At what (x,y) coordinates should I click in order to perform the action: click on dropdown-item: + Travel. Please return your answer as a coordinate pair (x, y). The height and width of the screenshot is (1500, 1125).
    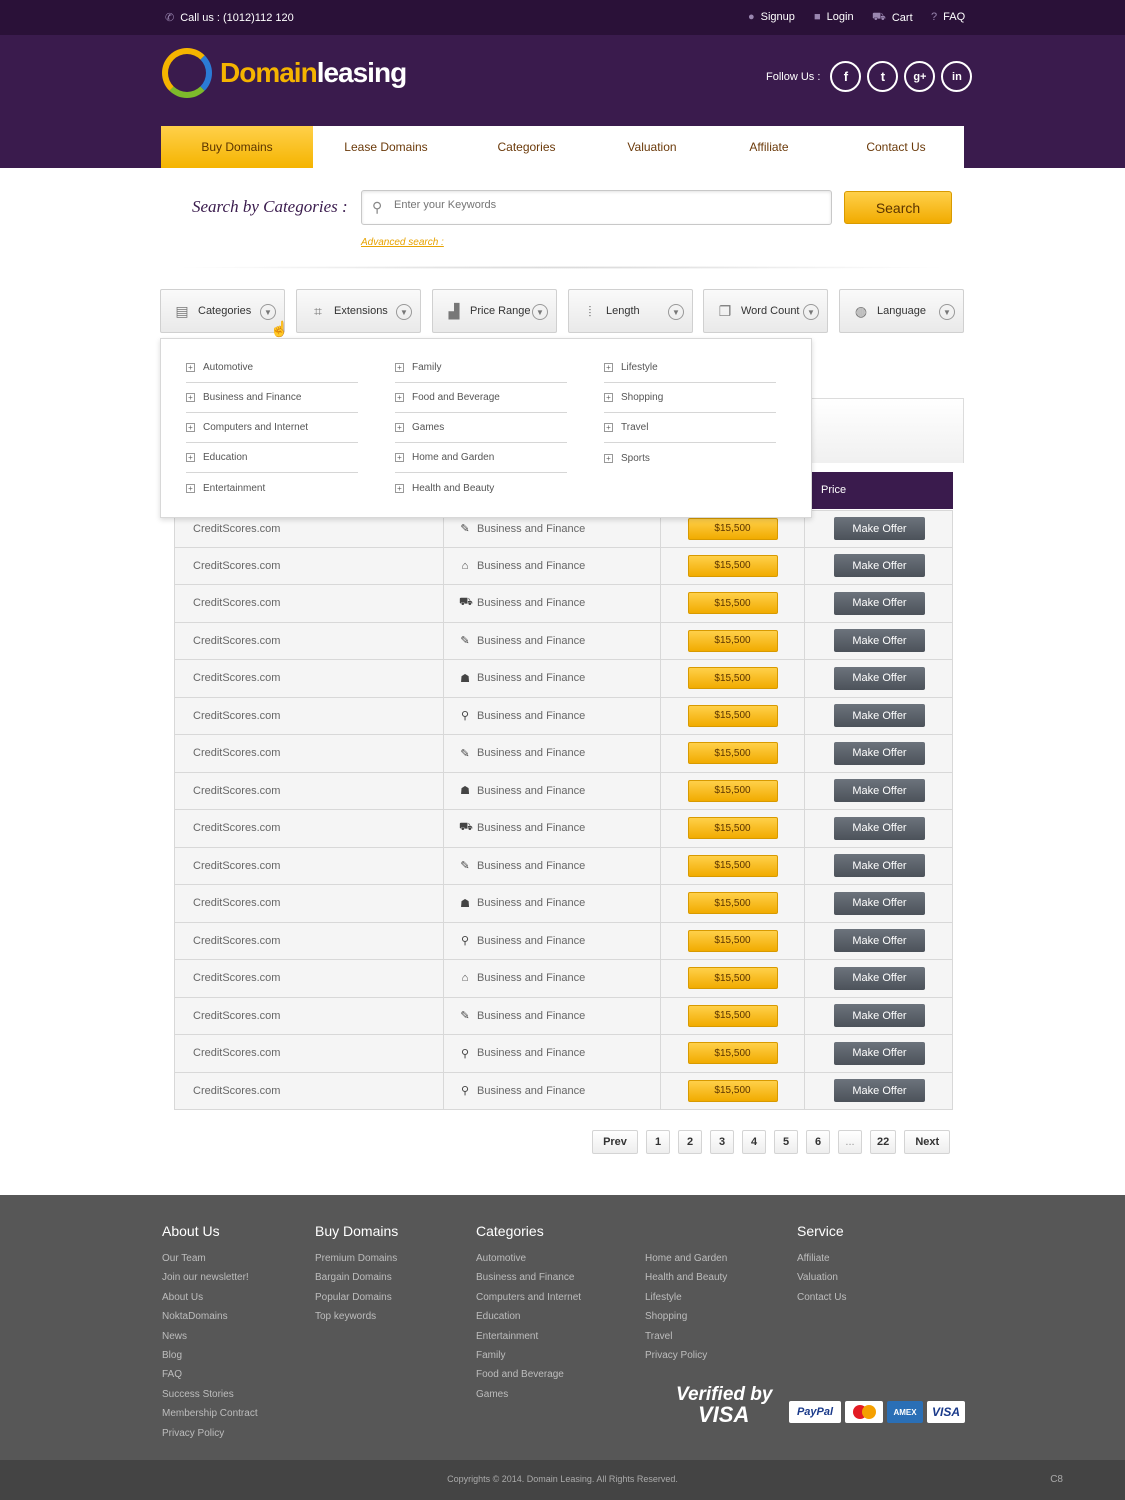
    Looking at the image, I should click on (690, 428).